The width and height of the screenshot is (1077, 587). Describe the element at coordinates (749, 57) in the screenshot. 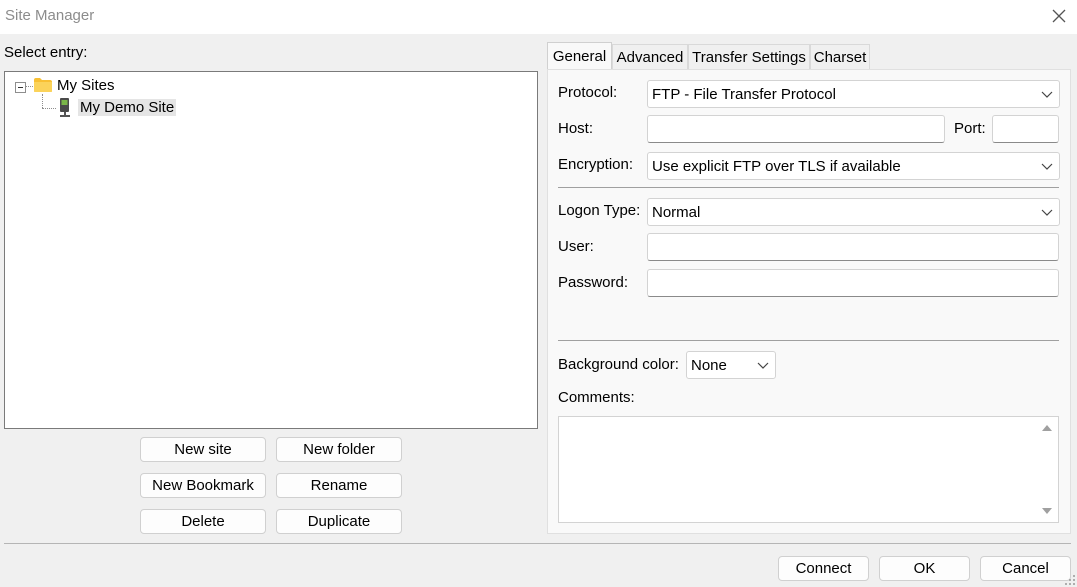

I see `tab-transfer-settings: Transfer Settings` at that location.